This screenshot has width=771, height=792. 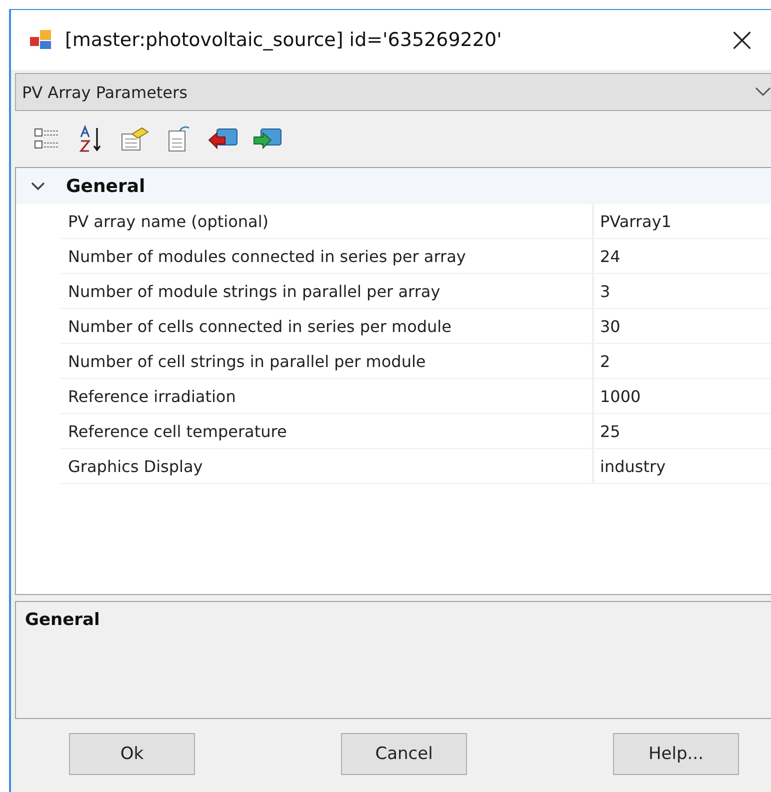 What do you see at coordinates (393, 92) in the screenshot?
I see `category-dropdown: PV Array Parameters` at bounding box center [393, 92].